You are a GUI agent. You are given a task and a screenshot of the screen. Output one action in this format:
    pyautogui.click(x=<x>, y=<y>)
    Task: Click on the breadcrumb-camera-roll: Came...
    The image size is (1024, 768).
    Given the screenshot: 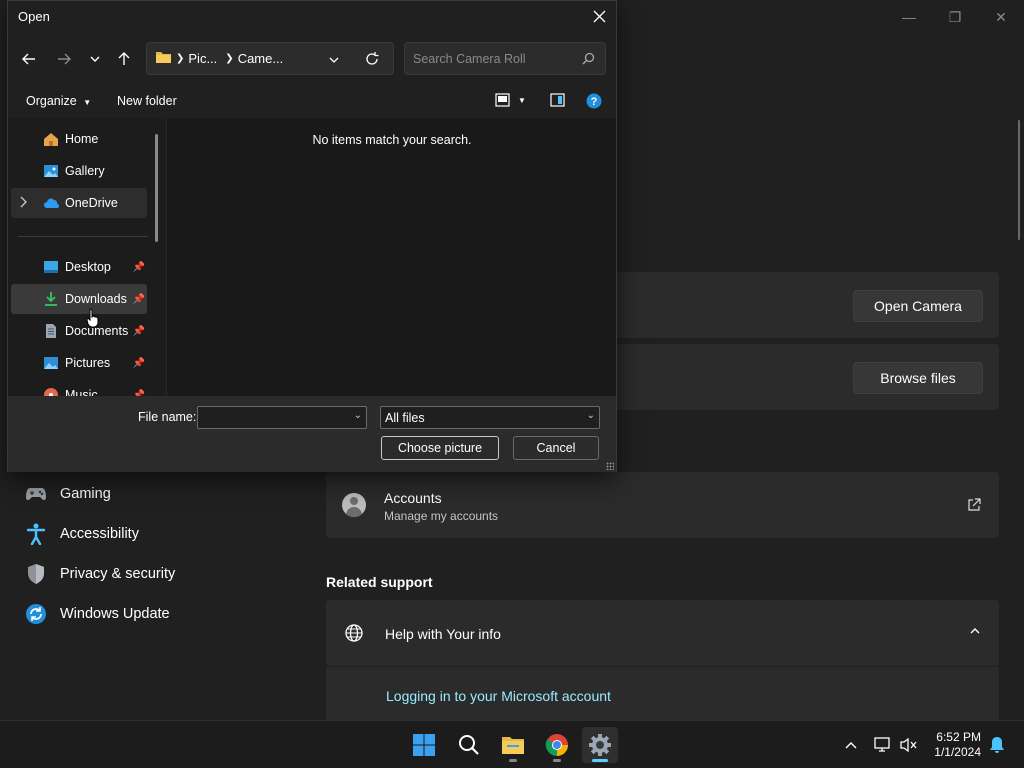 What is the action you would take?
    pyautogui.click(x=261, y=58)
    